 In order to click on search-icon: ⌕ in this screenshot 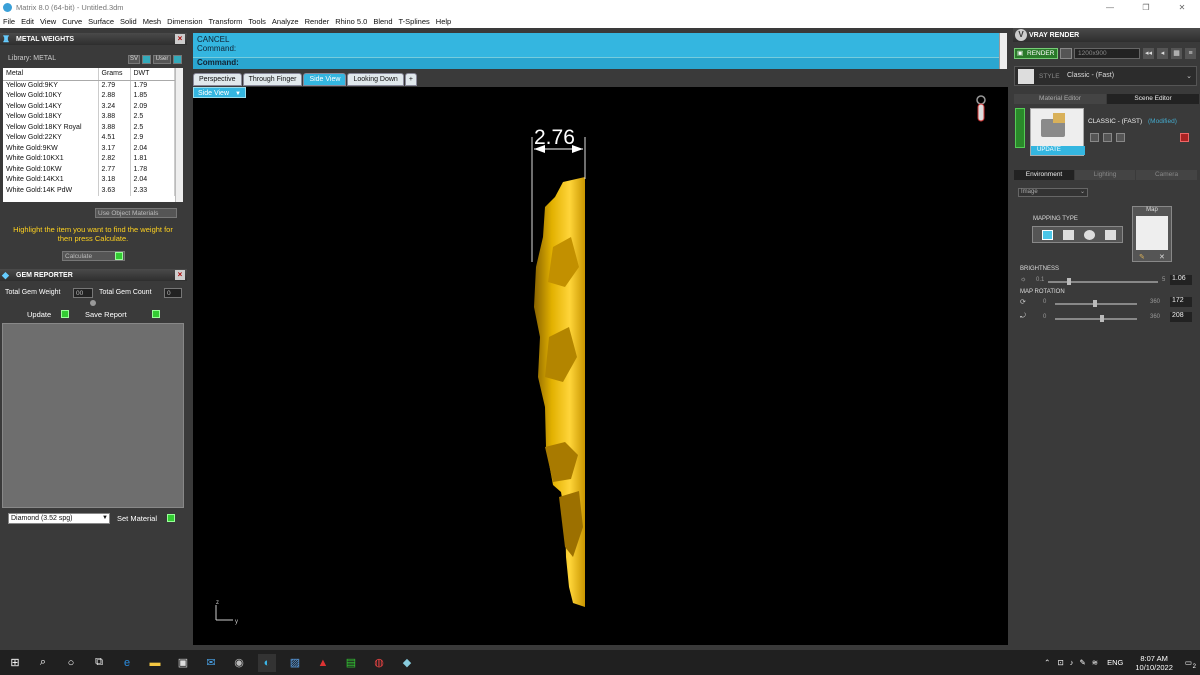, I will do `click(43, 663)`.